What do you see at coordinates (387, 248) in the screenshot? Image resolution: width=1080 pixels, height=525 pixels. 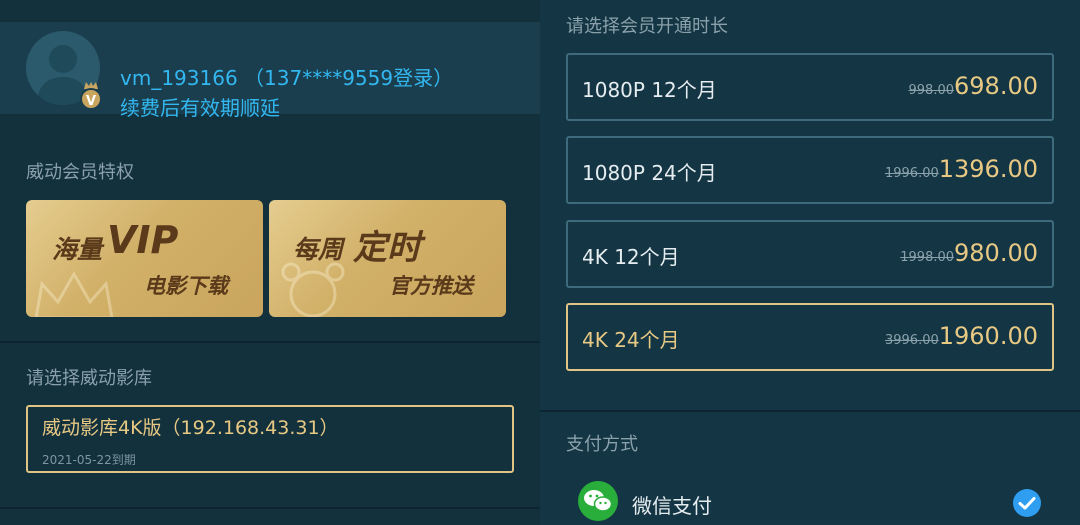 I see `privilege-2-main: 定时` at bounding box center [387, 248].